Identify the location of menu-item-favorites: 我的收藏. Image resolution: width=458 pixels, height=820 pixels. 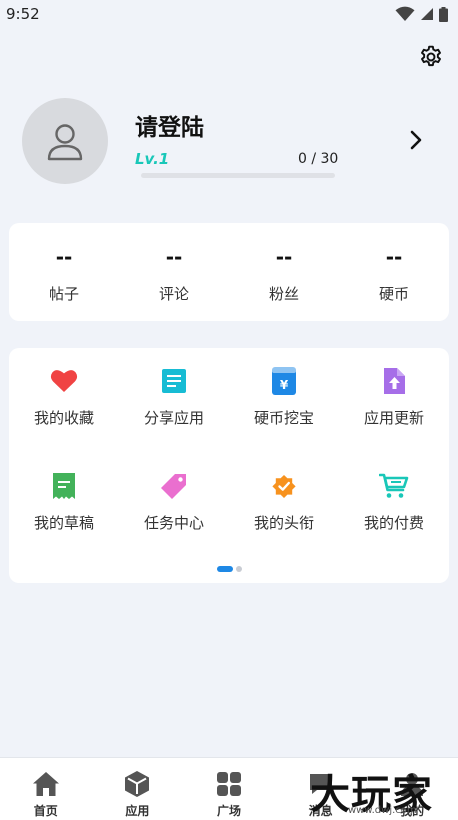
(64, 400).